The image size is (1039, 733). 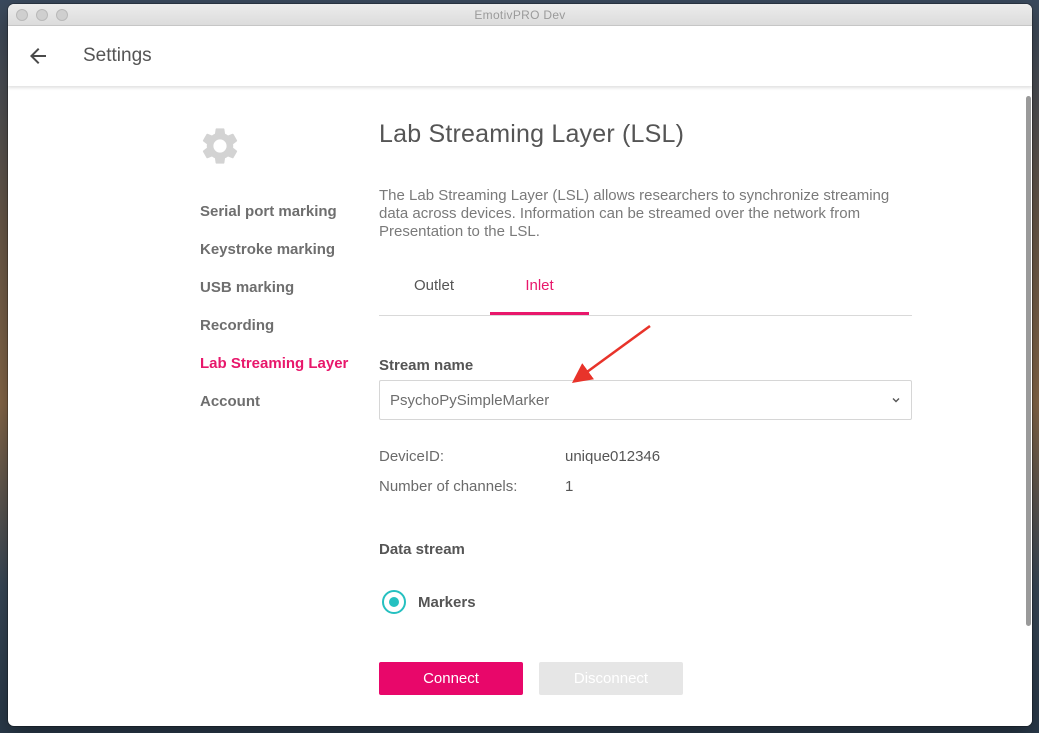 What do you see at coordinates (274, 295) in the screenshot?
I see `sidebar-item-usb-marking: USB marking` at bounding box center [274, 295].